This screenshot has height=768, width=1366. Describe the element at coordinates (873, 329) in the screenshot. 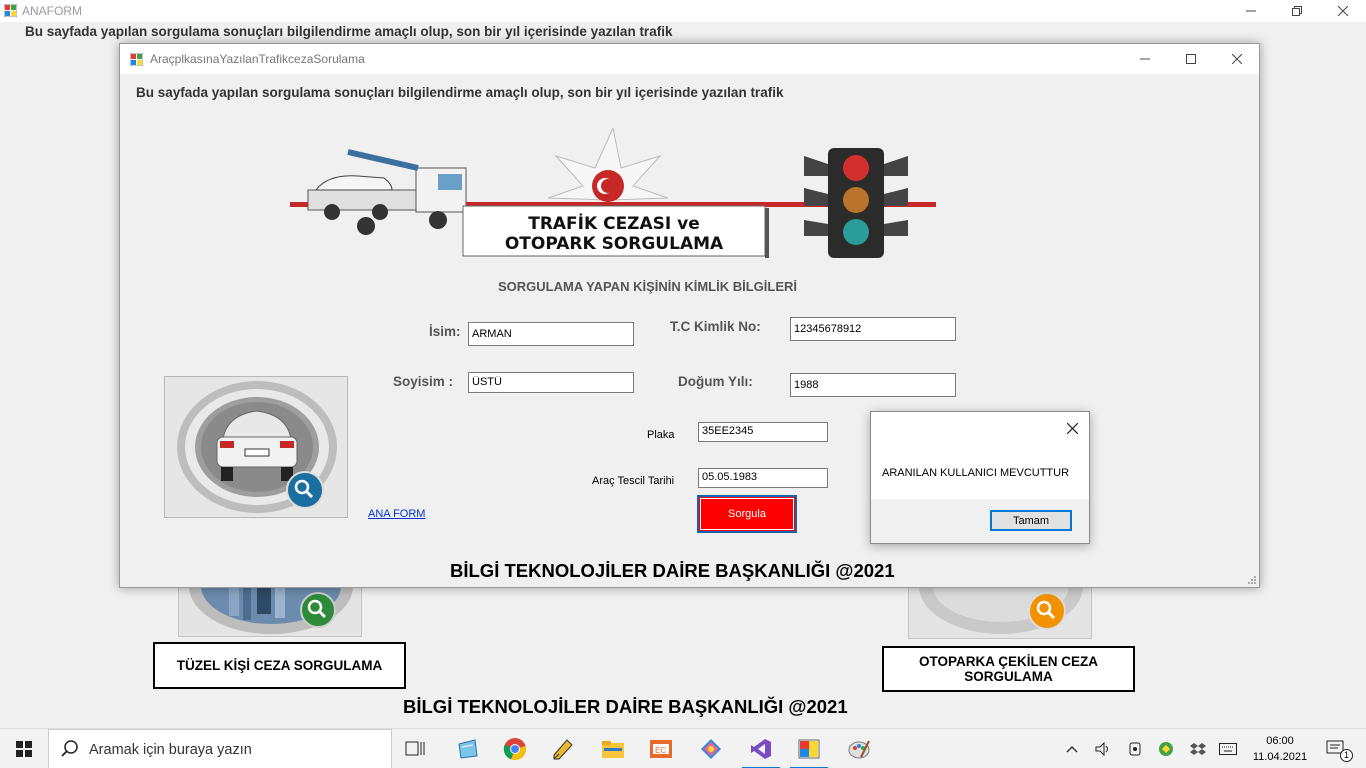

I see `tc-kimlik-input` at that location.